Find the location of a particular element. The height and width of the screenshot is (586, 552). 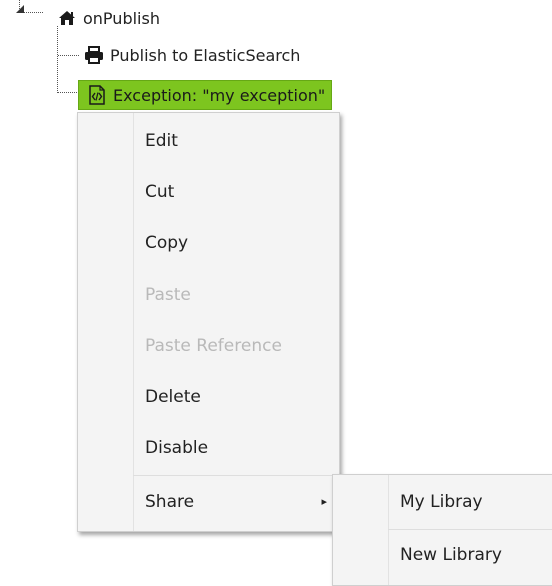

menu-item-label: Copy is located at coordinates (167, 242).